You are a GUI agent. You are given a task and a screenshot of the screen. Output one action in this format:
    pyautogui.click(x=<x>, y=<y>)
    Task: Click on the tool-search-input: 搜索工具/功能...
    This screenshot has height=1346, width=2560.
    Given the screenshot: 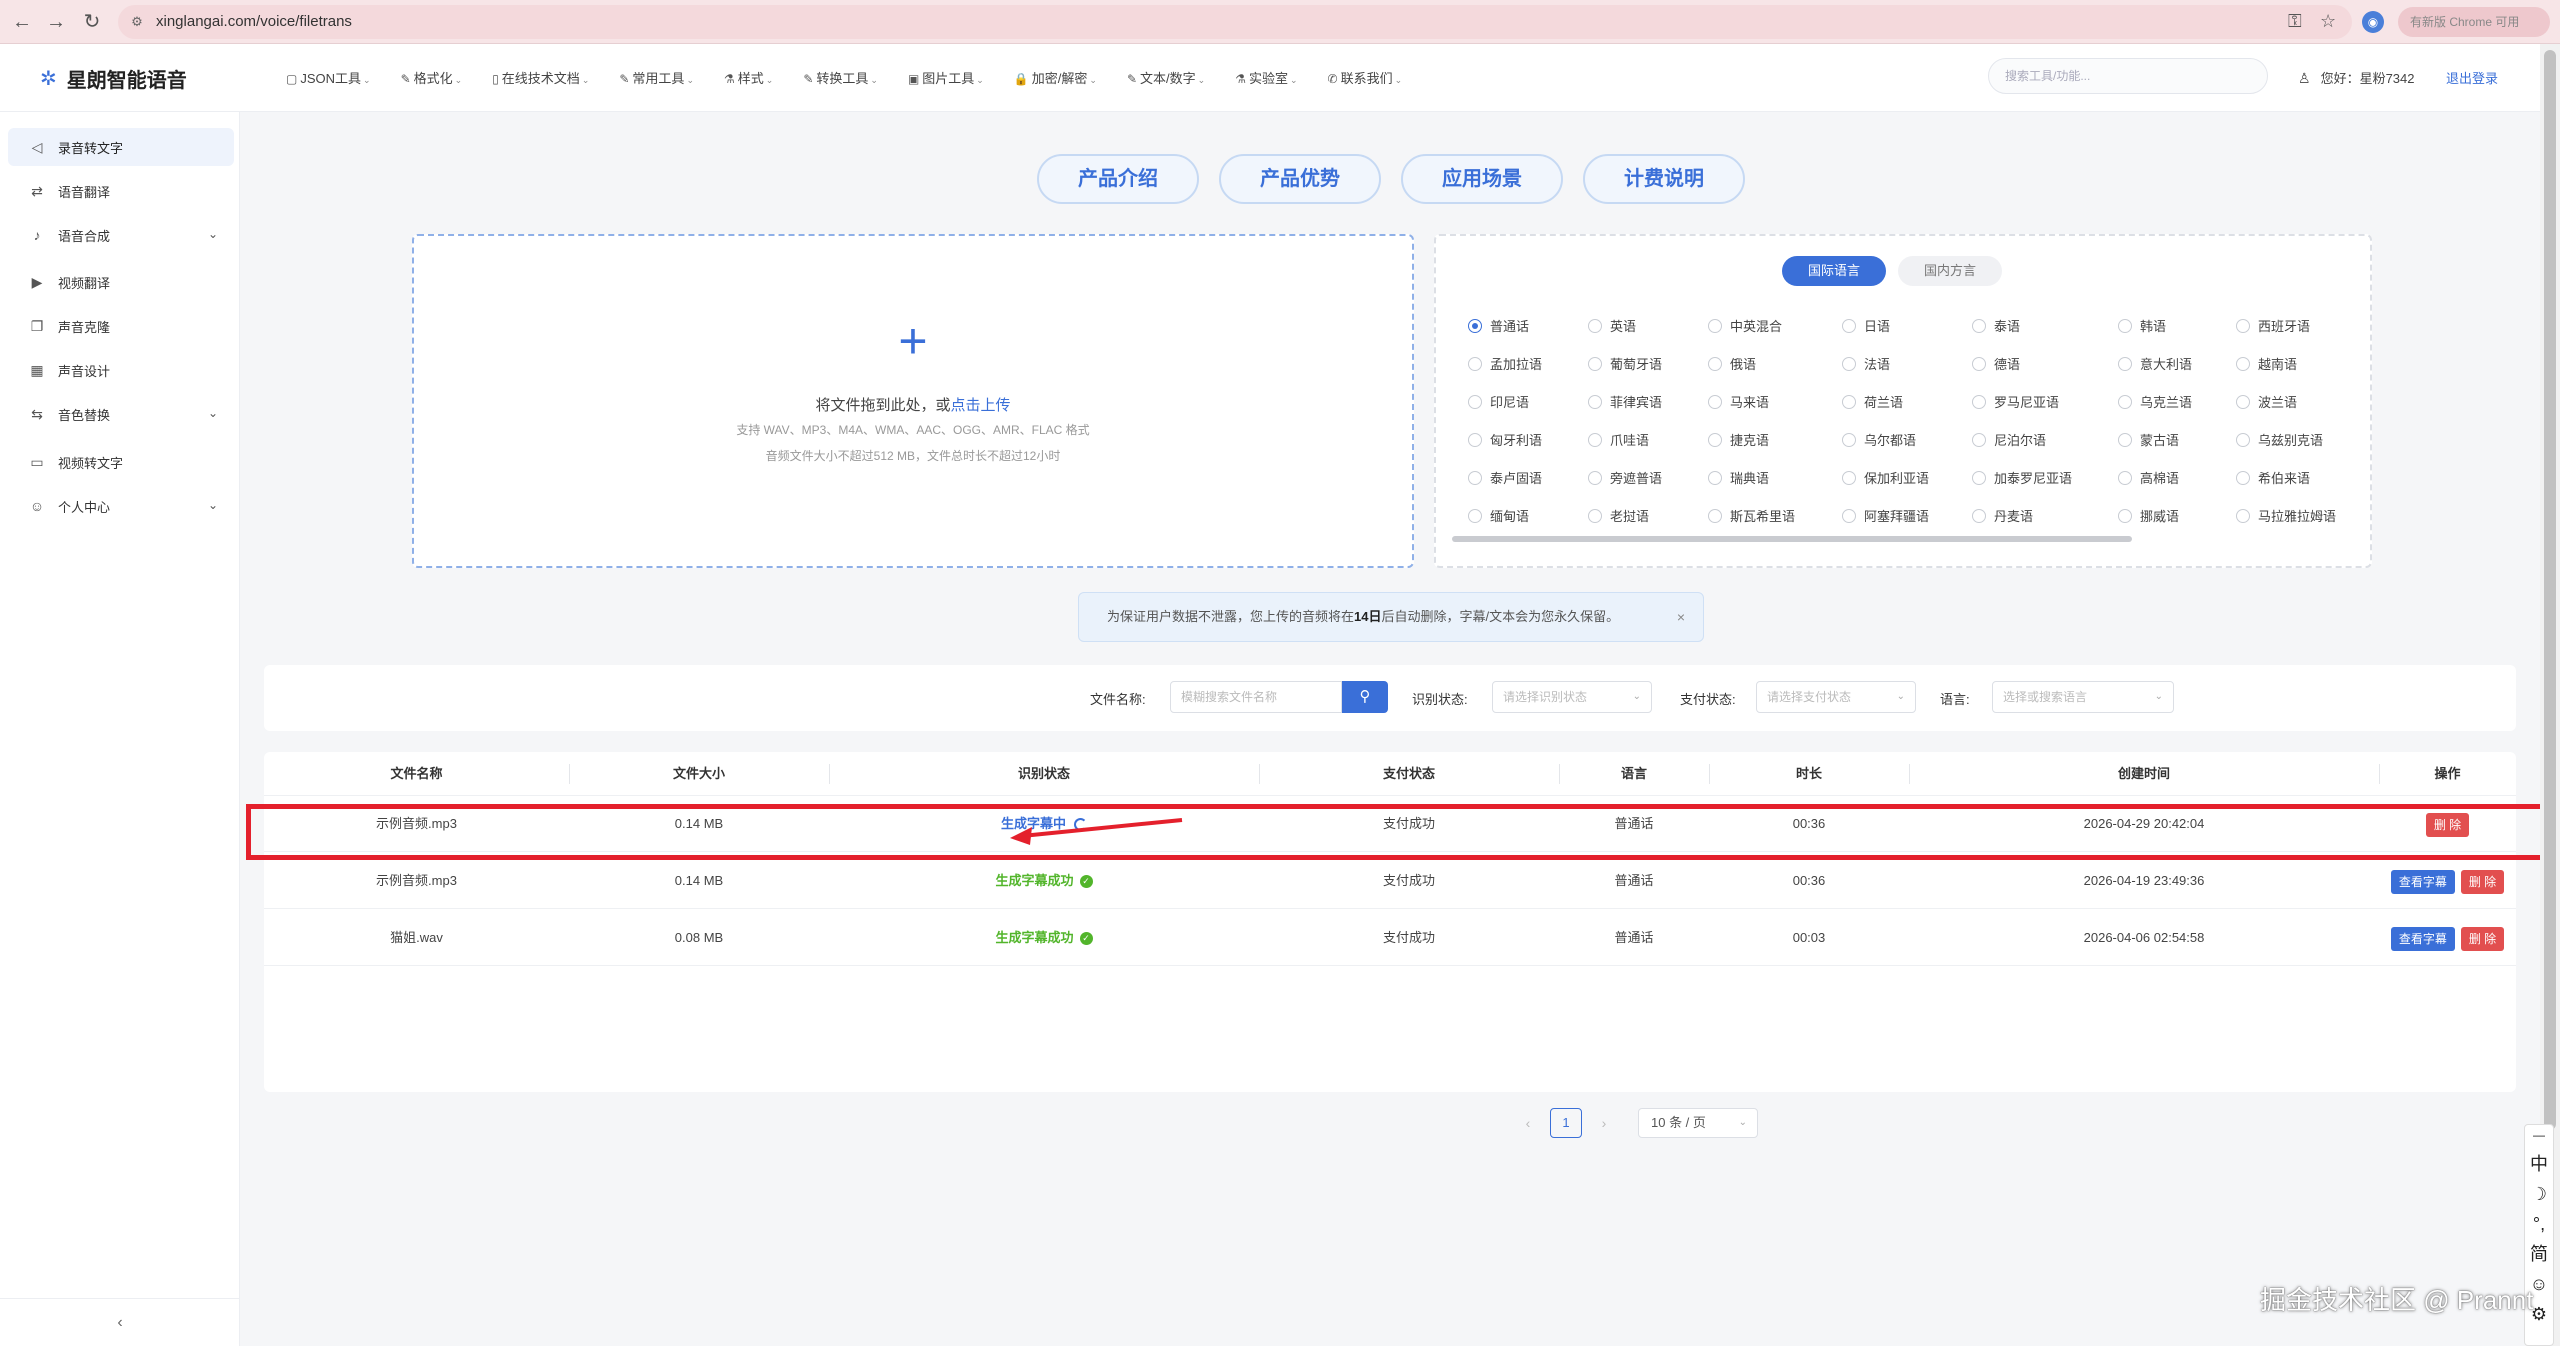 What is the action you would take?
    pyautogui.click(x=2128, y=76)
    